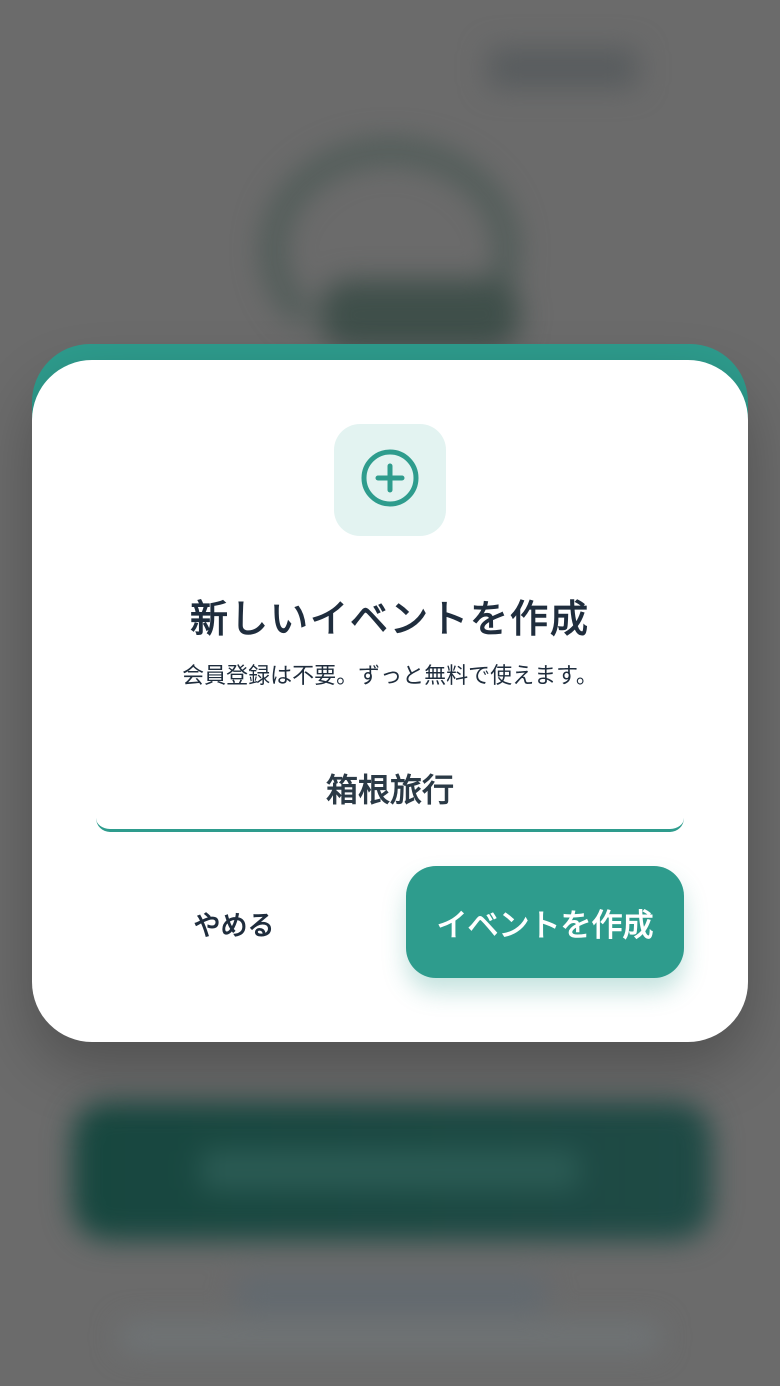 This screenshot has width=780, height=1386. I want to click on language-selector, so click(563, 68).